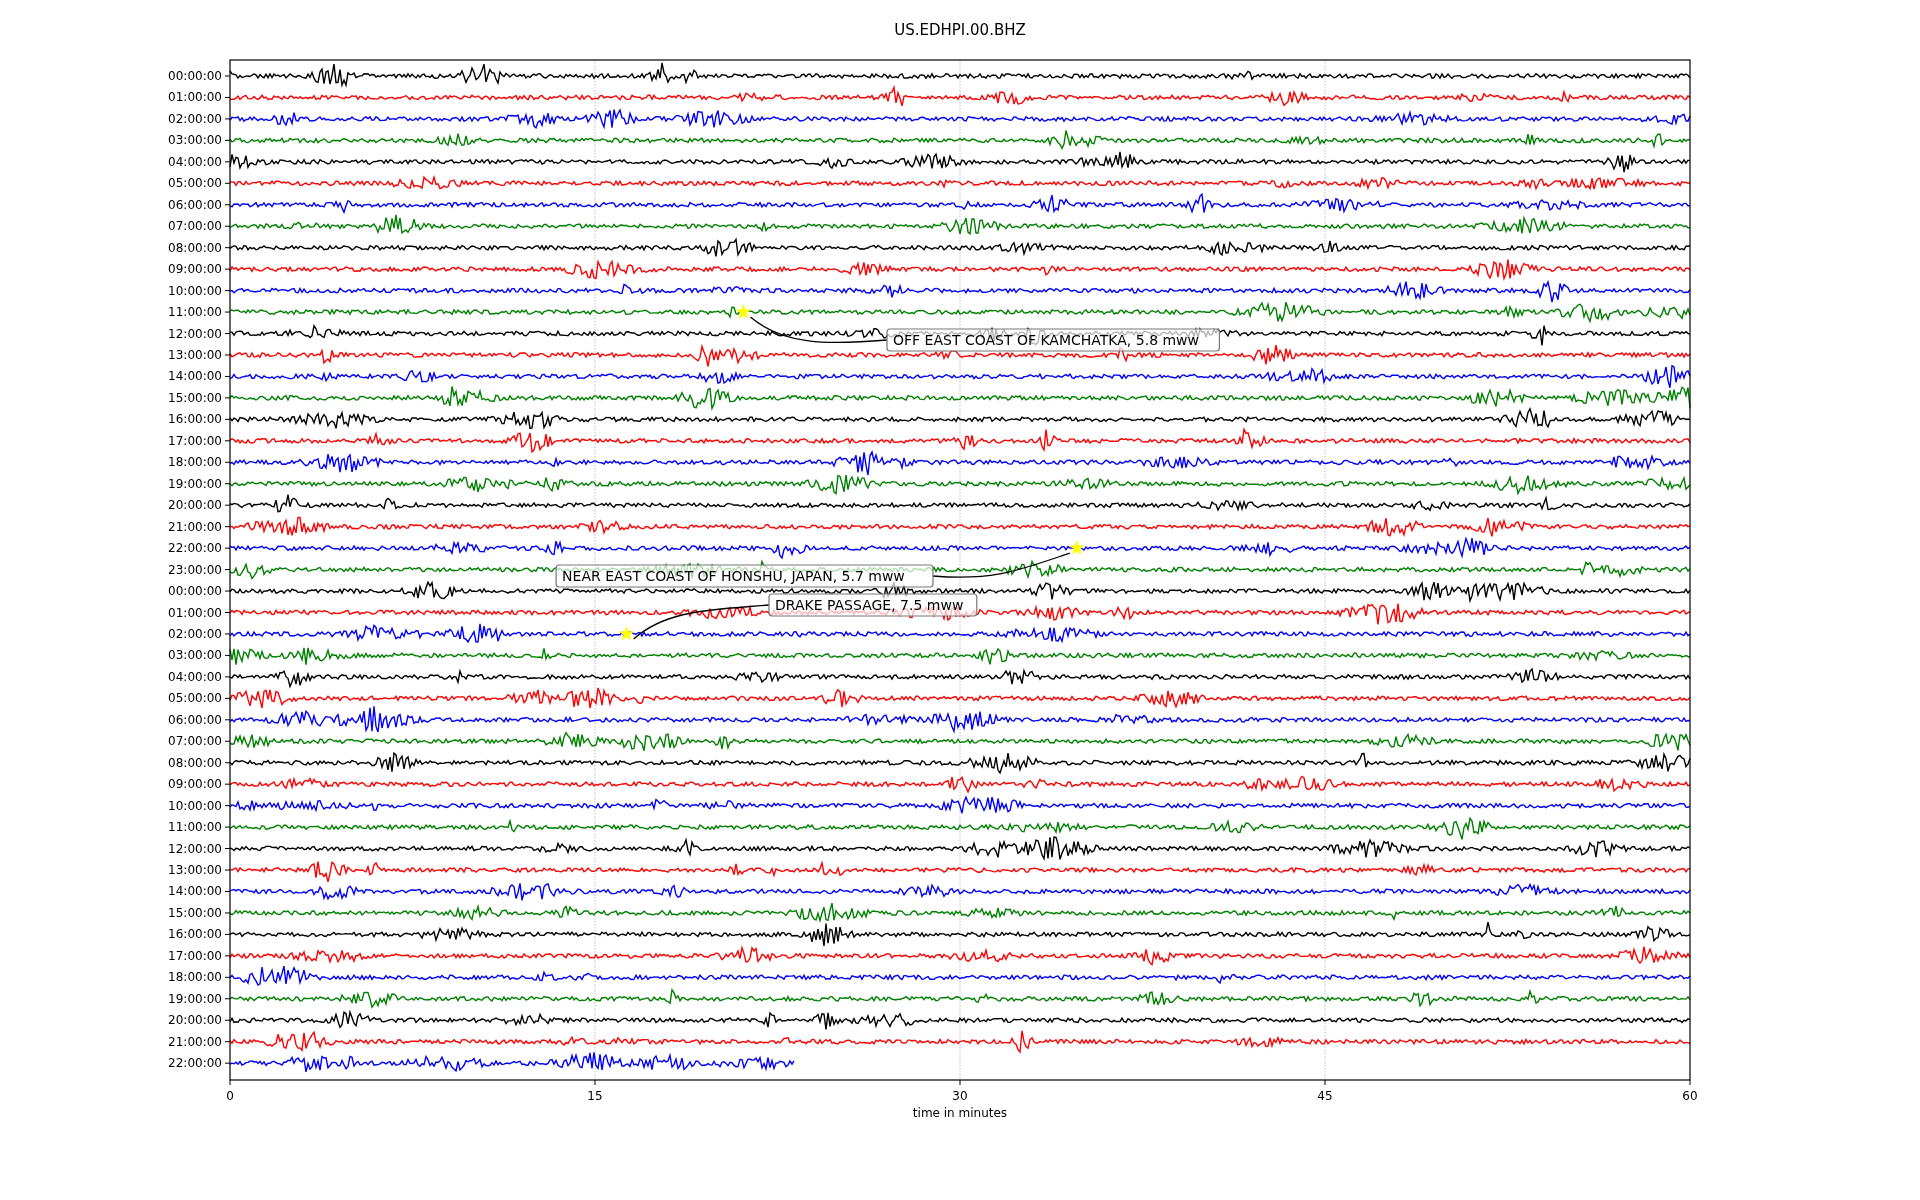 The width and height of the screenshot is (1920, 1200). I want to click on event-label: NEAR EAST COAST OF HONSHU, JAPAN, 5.7 mww, so click(744, 576).